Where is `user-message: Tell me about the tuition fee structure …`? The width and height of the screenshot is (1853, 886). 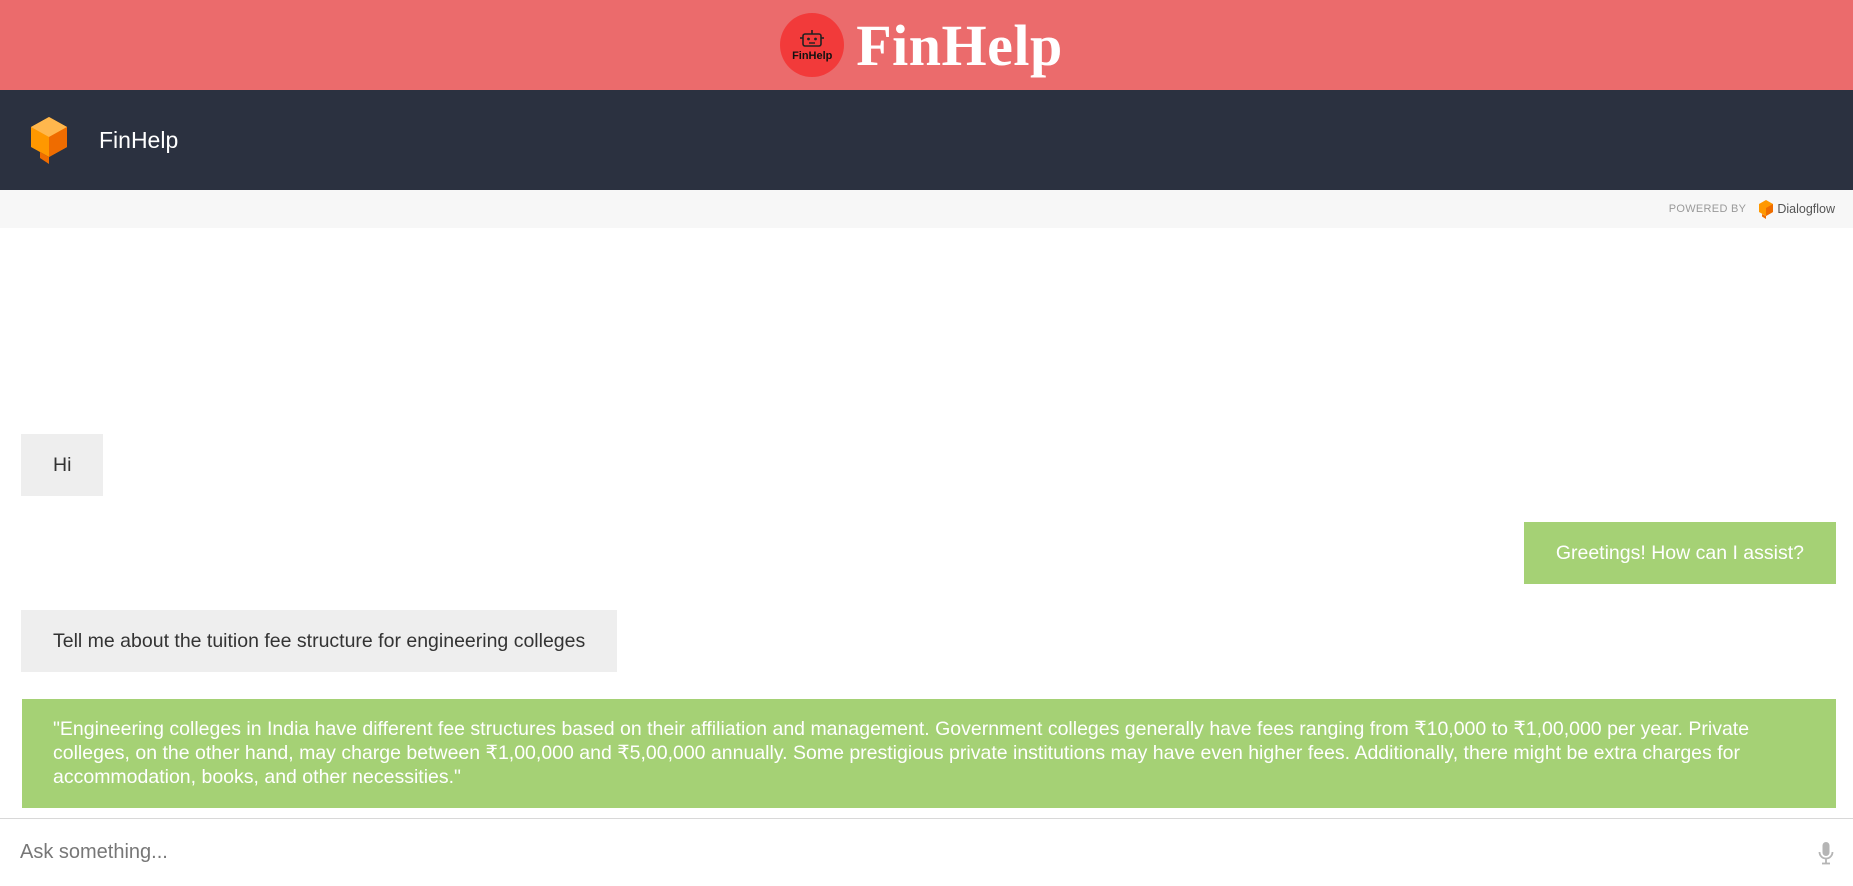 user-message: Tell me about the tuition fee structure … is located at coordinates (319, 641).